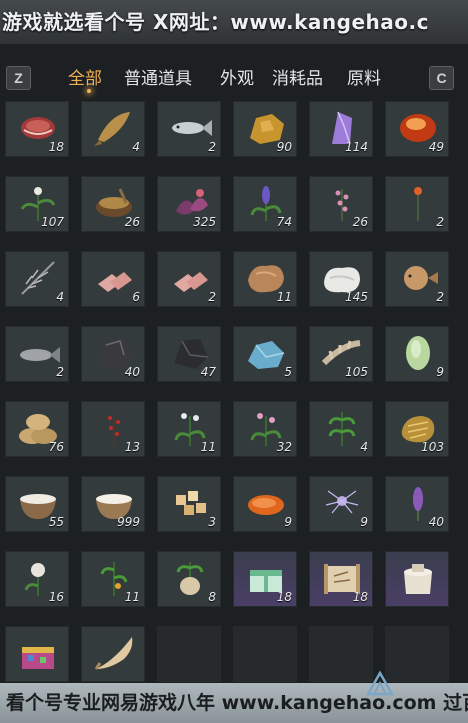 This screenshot has width=468, height=723. What do you see at coordinates (189, 204) in the screenshot?
I see `inventory-slot: 325` at bounding box center [189, 204].